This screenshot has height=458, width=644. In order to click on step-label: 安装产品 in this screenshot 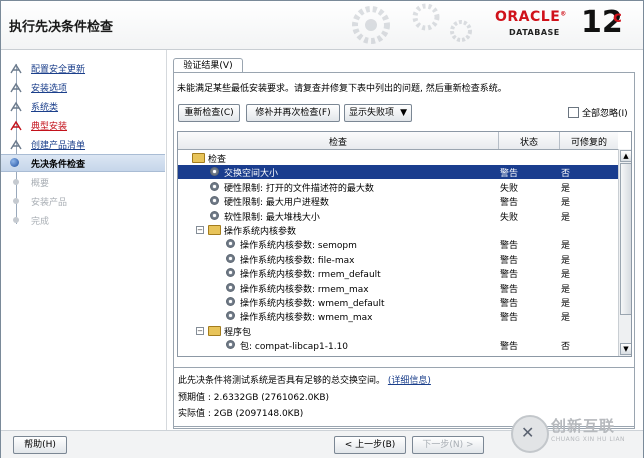, I will do `click(49, 203)`.